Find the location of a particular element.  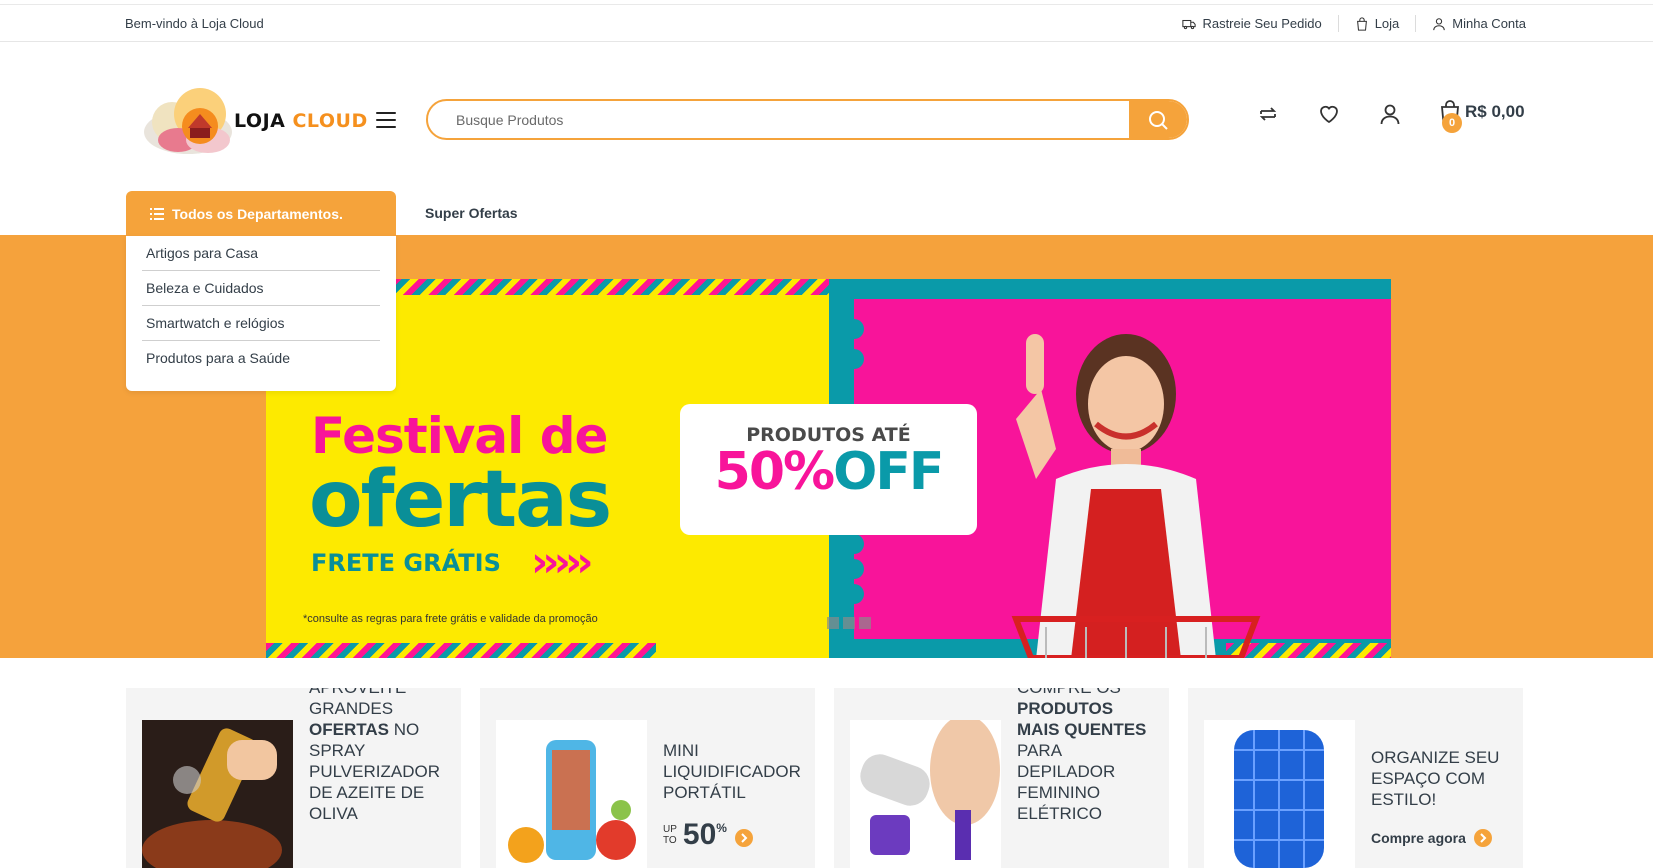

logo: LOJA CLOUD is located at coordinates (253, 121).